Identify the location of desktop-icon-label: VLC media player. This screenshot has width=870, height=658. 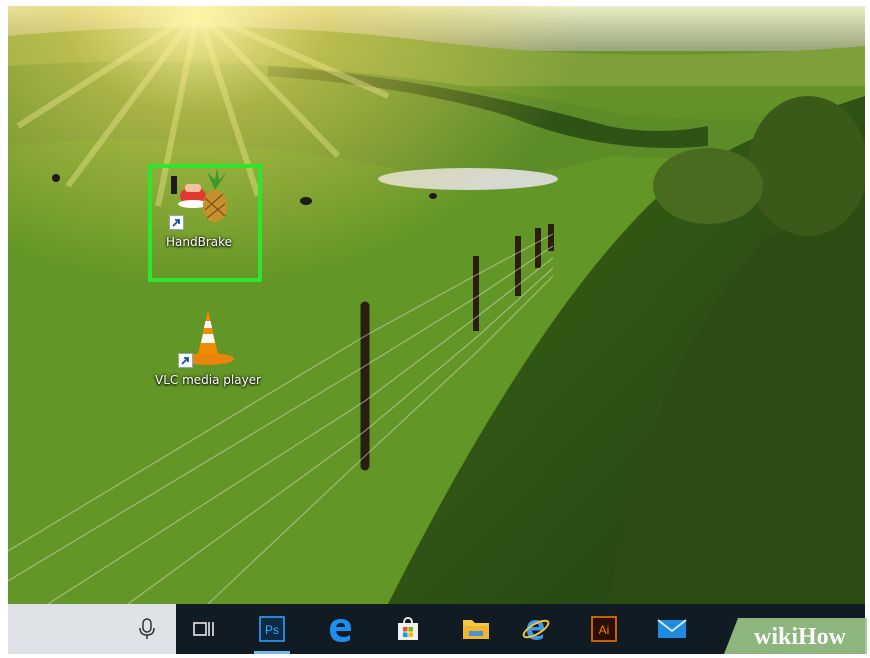
(207, 380).